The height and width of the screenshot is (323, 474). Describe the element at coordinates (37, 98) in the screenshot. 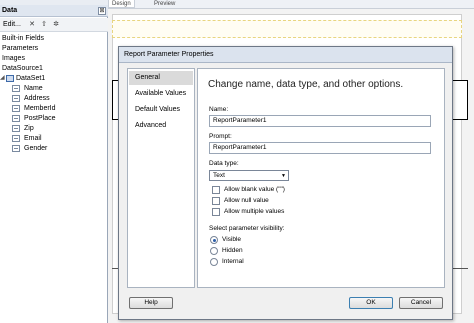

I see `tree-item-field-address: Address` at that location.